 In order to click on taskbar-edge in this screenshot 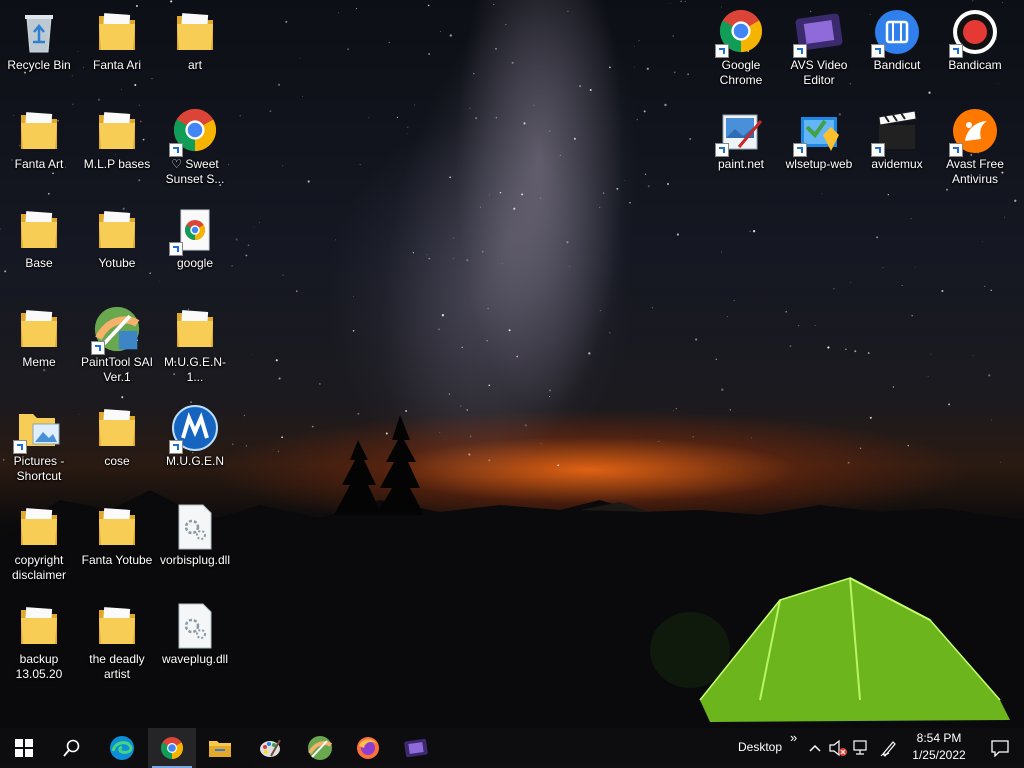, I will do `click(122, 748)`.